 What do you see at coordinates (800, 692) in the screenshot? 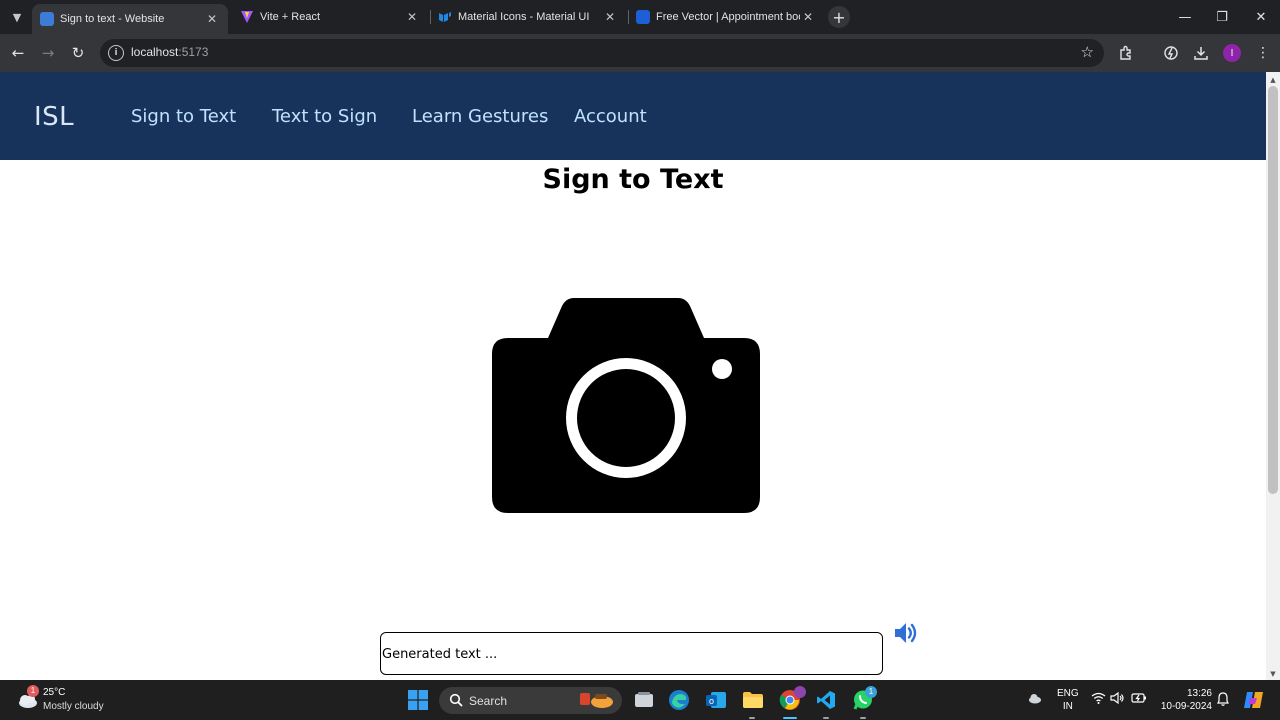
I see `chrome-profile-badge` at bounding box center [800, 692].